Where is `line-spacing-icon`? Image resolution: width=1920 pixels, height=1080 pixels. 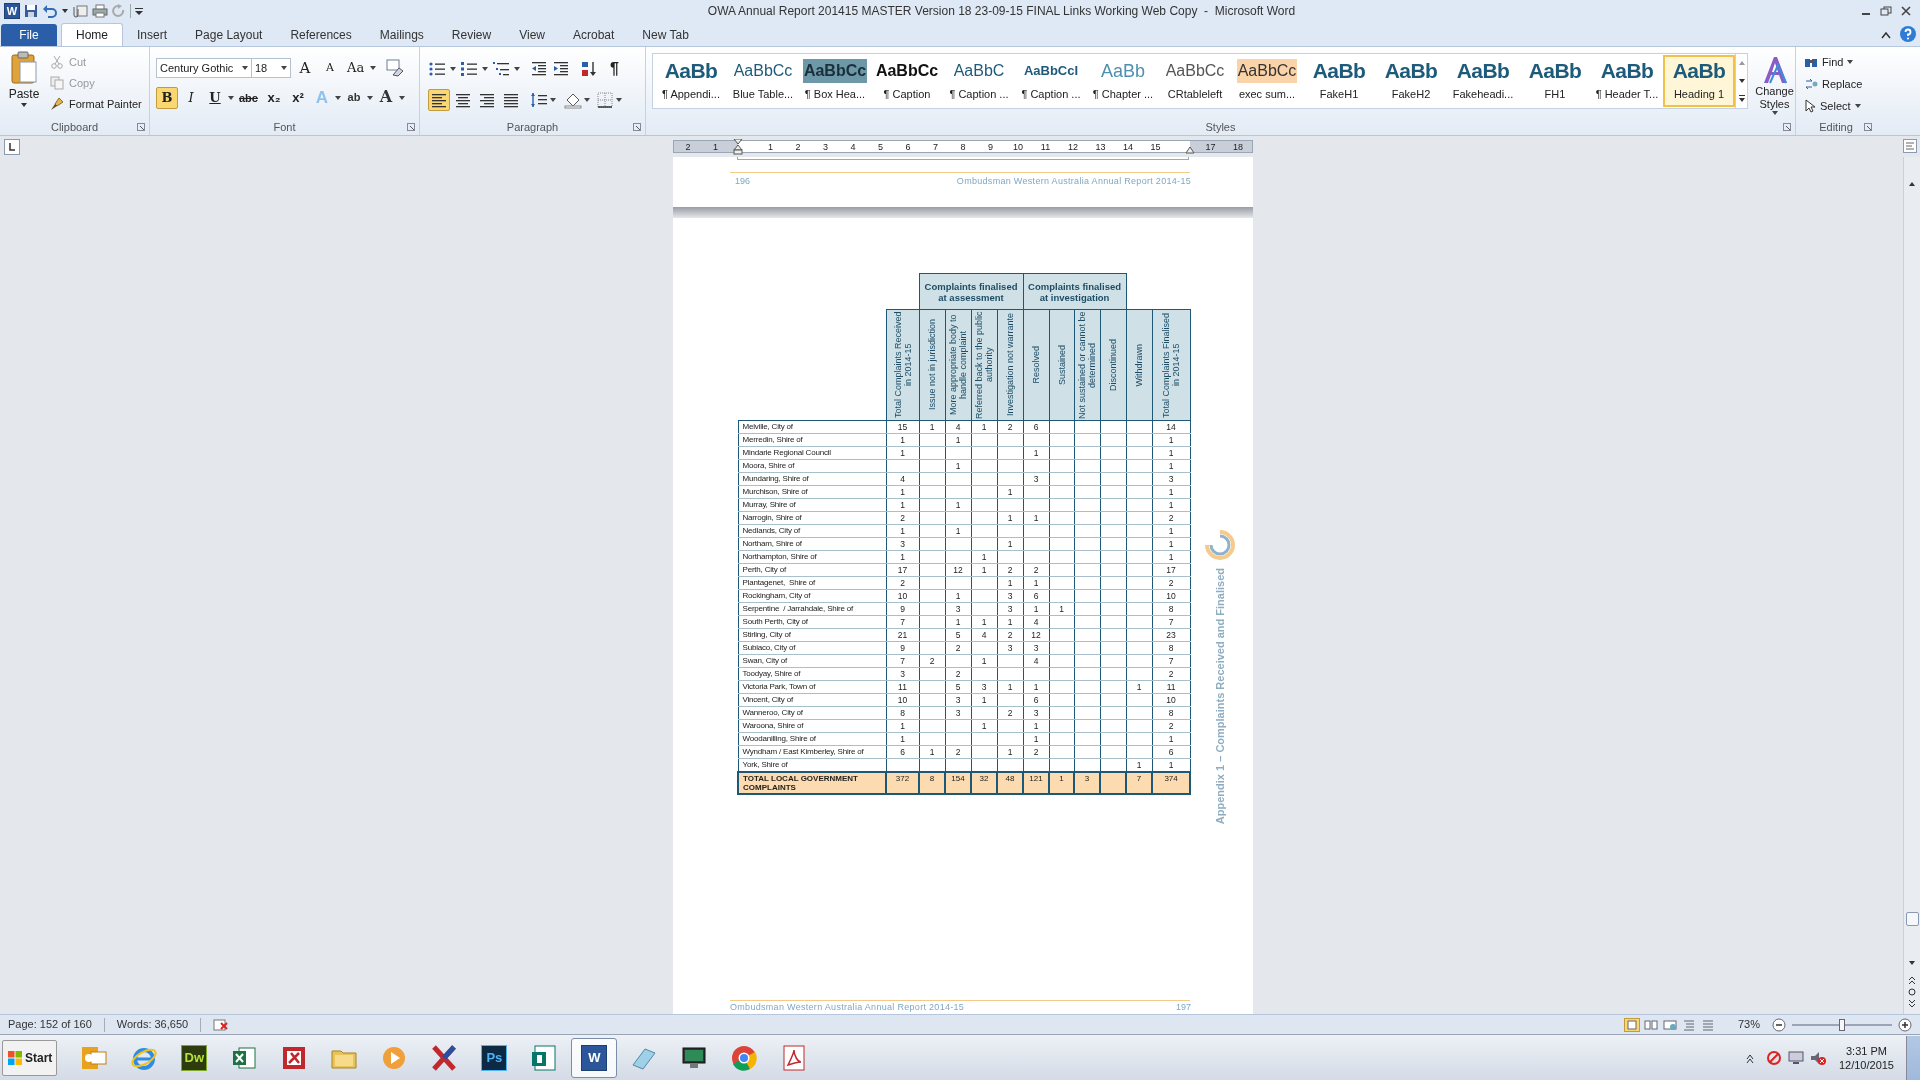
line-spacing-icon is located at coordinates (539, 100).